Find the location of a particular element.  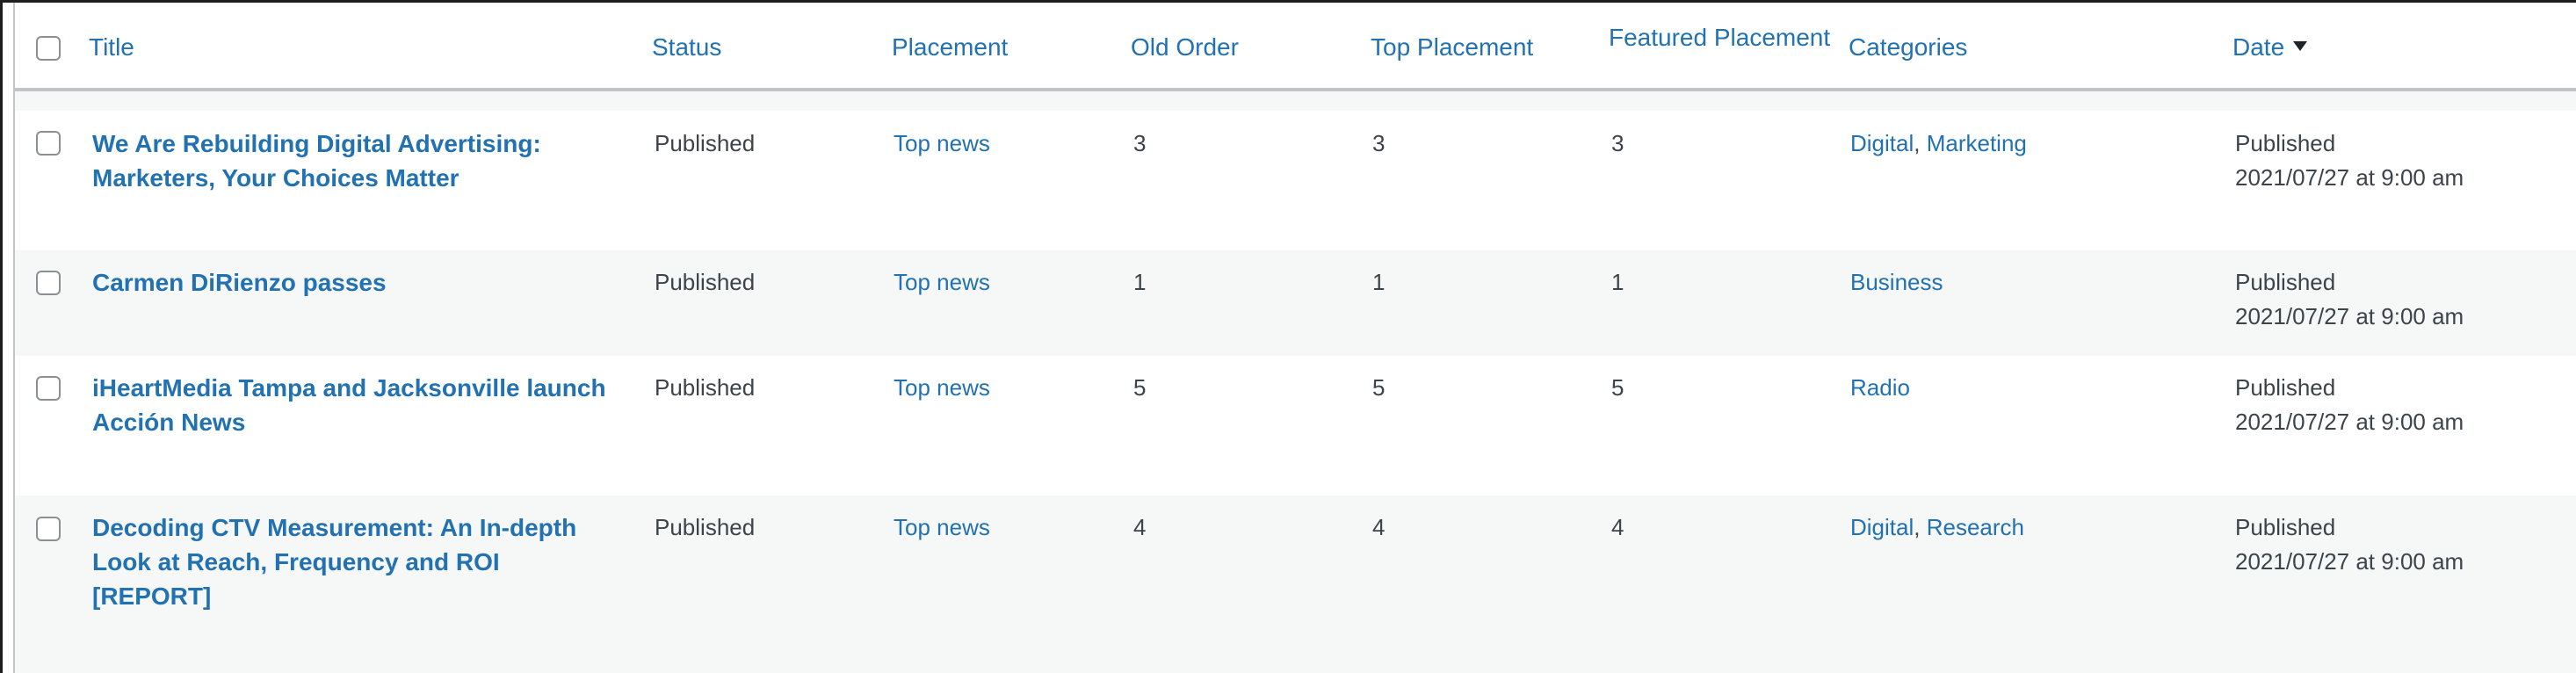

column-categories-header: Categories is located at coordinates (1908, 47).